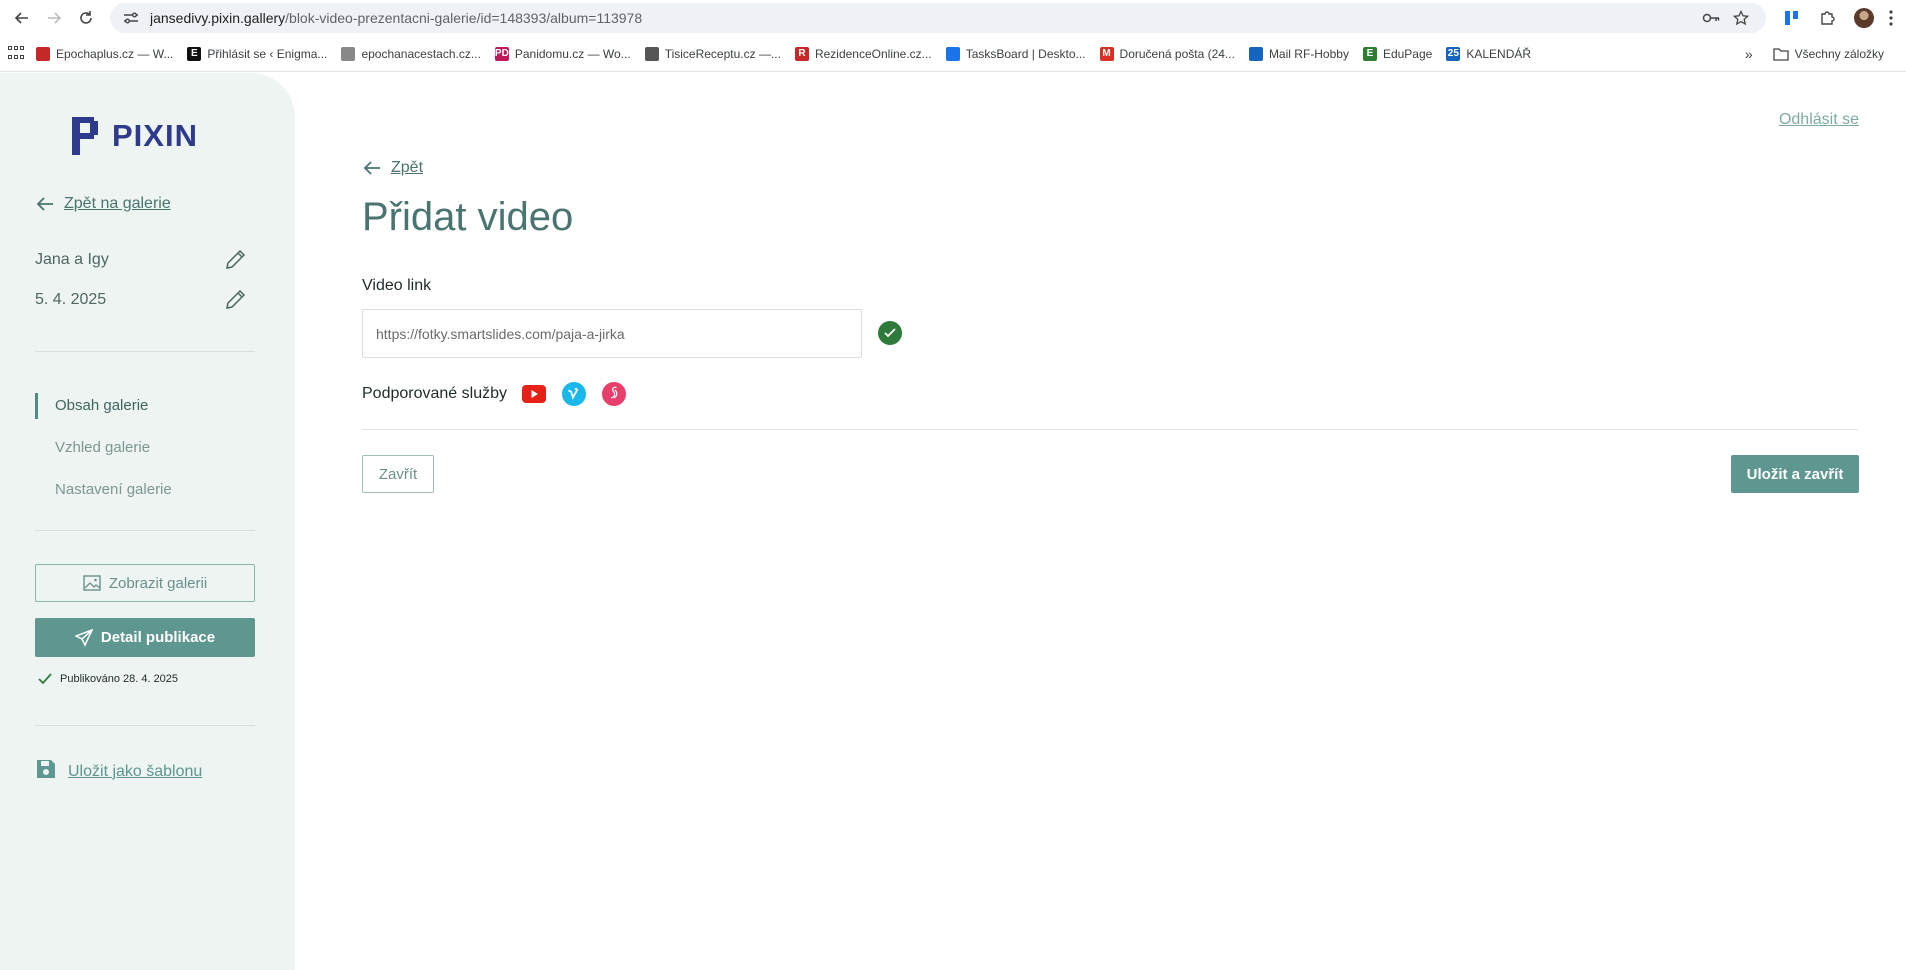 The image size is (1906, 970). I want to click on tasksboard-extension-icon, so click(1792, 18).